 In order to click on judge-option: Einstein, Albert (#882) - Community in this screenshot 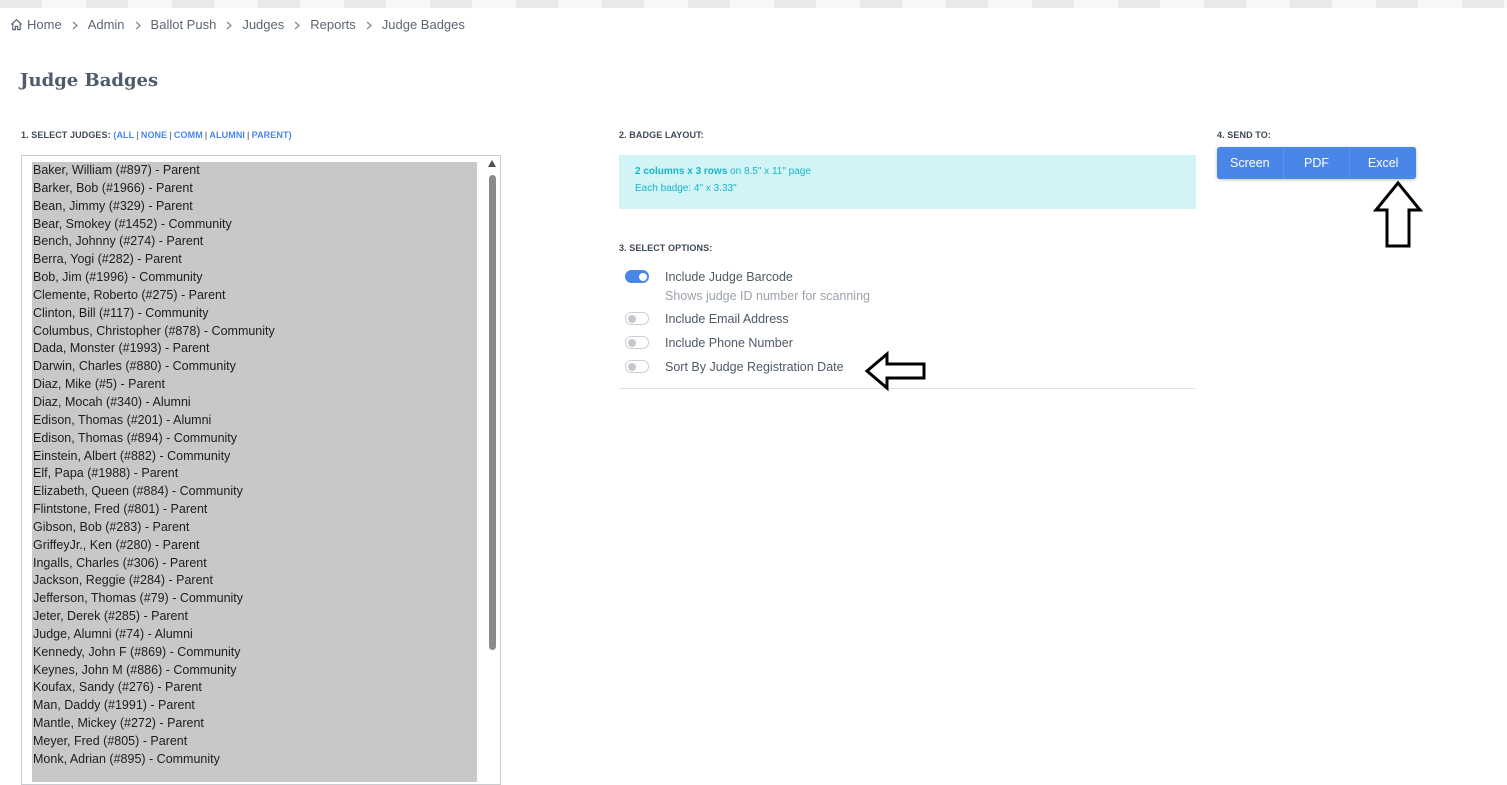, I will do `click(254, 457)`.